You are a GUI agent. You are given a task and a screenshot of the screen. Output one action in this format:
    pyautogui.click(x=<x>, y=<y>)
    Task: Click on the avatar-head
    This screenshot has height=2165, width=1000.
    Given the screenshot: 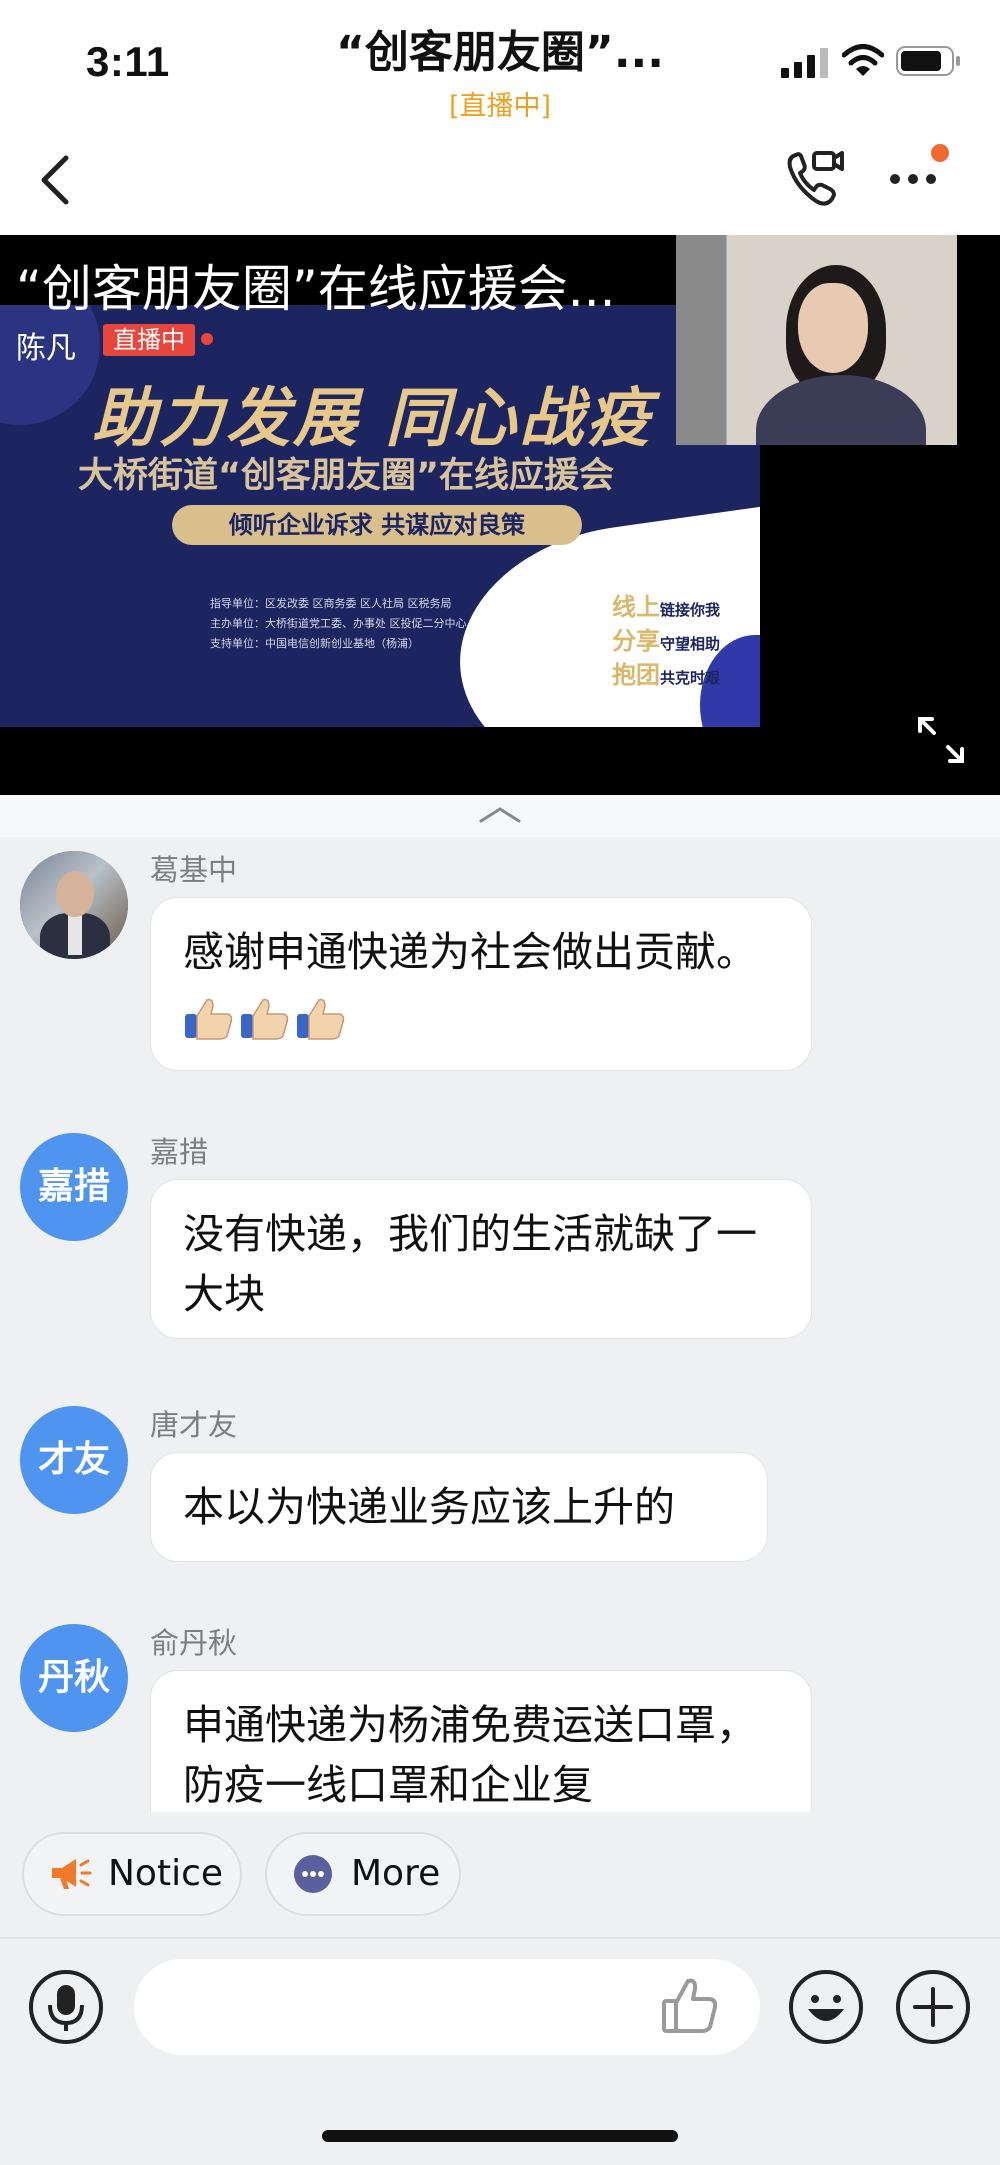 What is the action you would take?
    pyautogui.click(x=75, y=894)
    